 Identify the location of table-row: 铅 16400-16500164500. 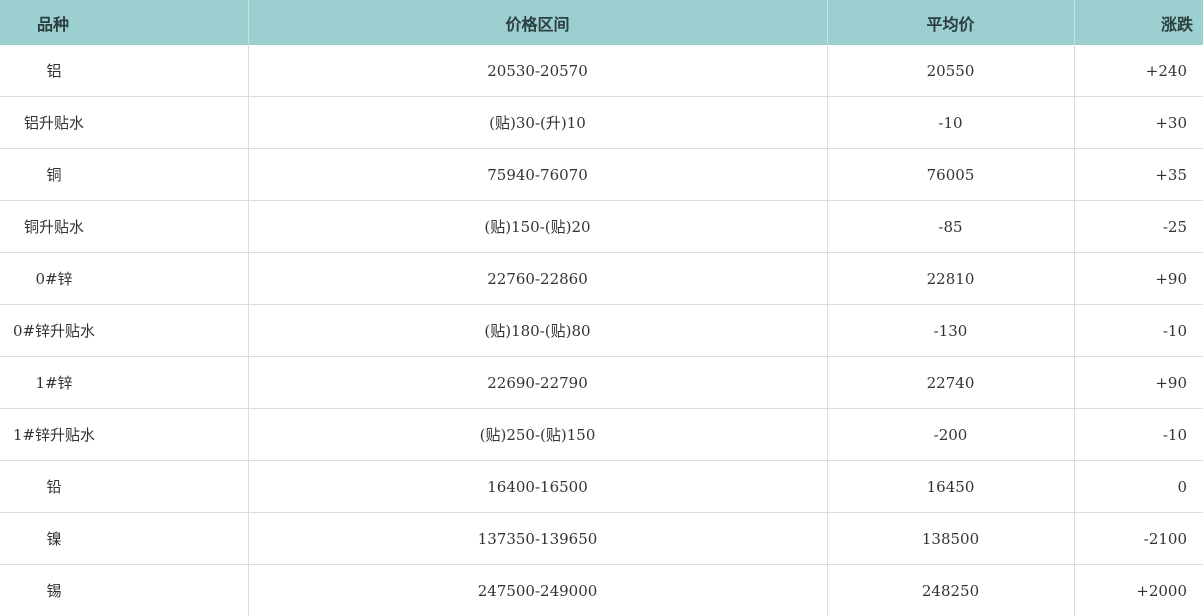
(601, 487).